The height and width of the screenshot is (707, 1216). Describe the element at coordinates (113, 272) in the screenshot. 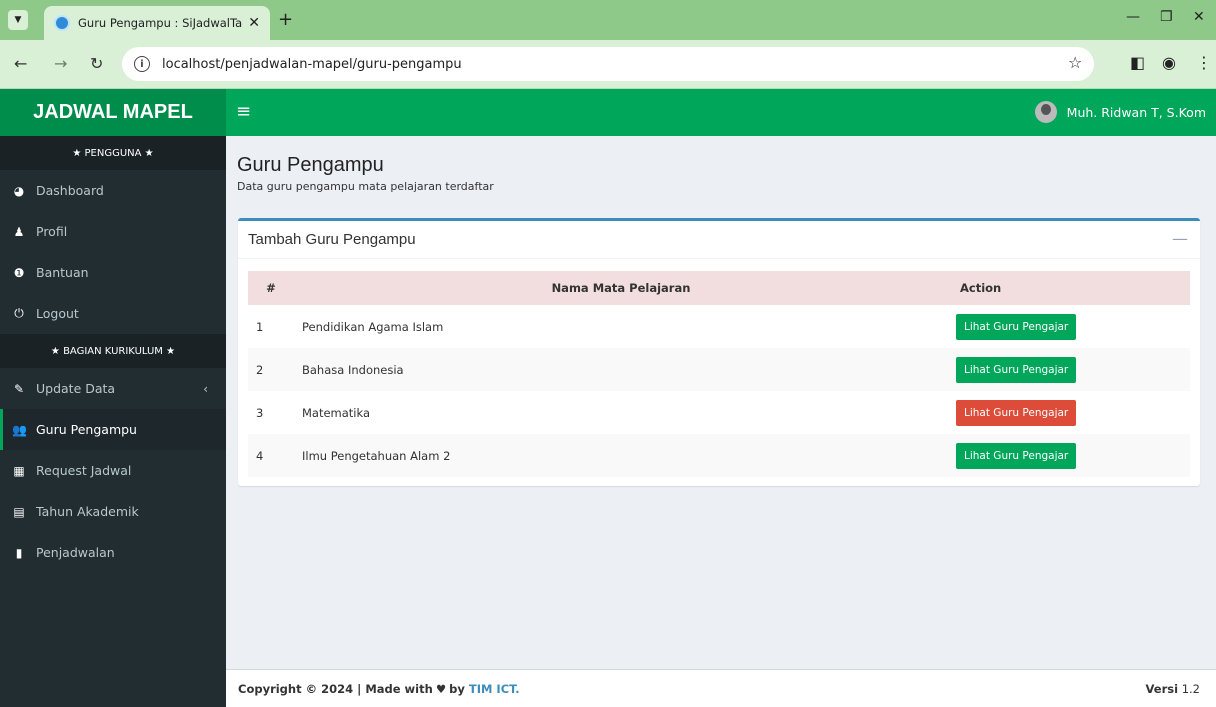

I see `sidebar-item-bantuan: ❶ Bantuan` at that location.